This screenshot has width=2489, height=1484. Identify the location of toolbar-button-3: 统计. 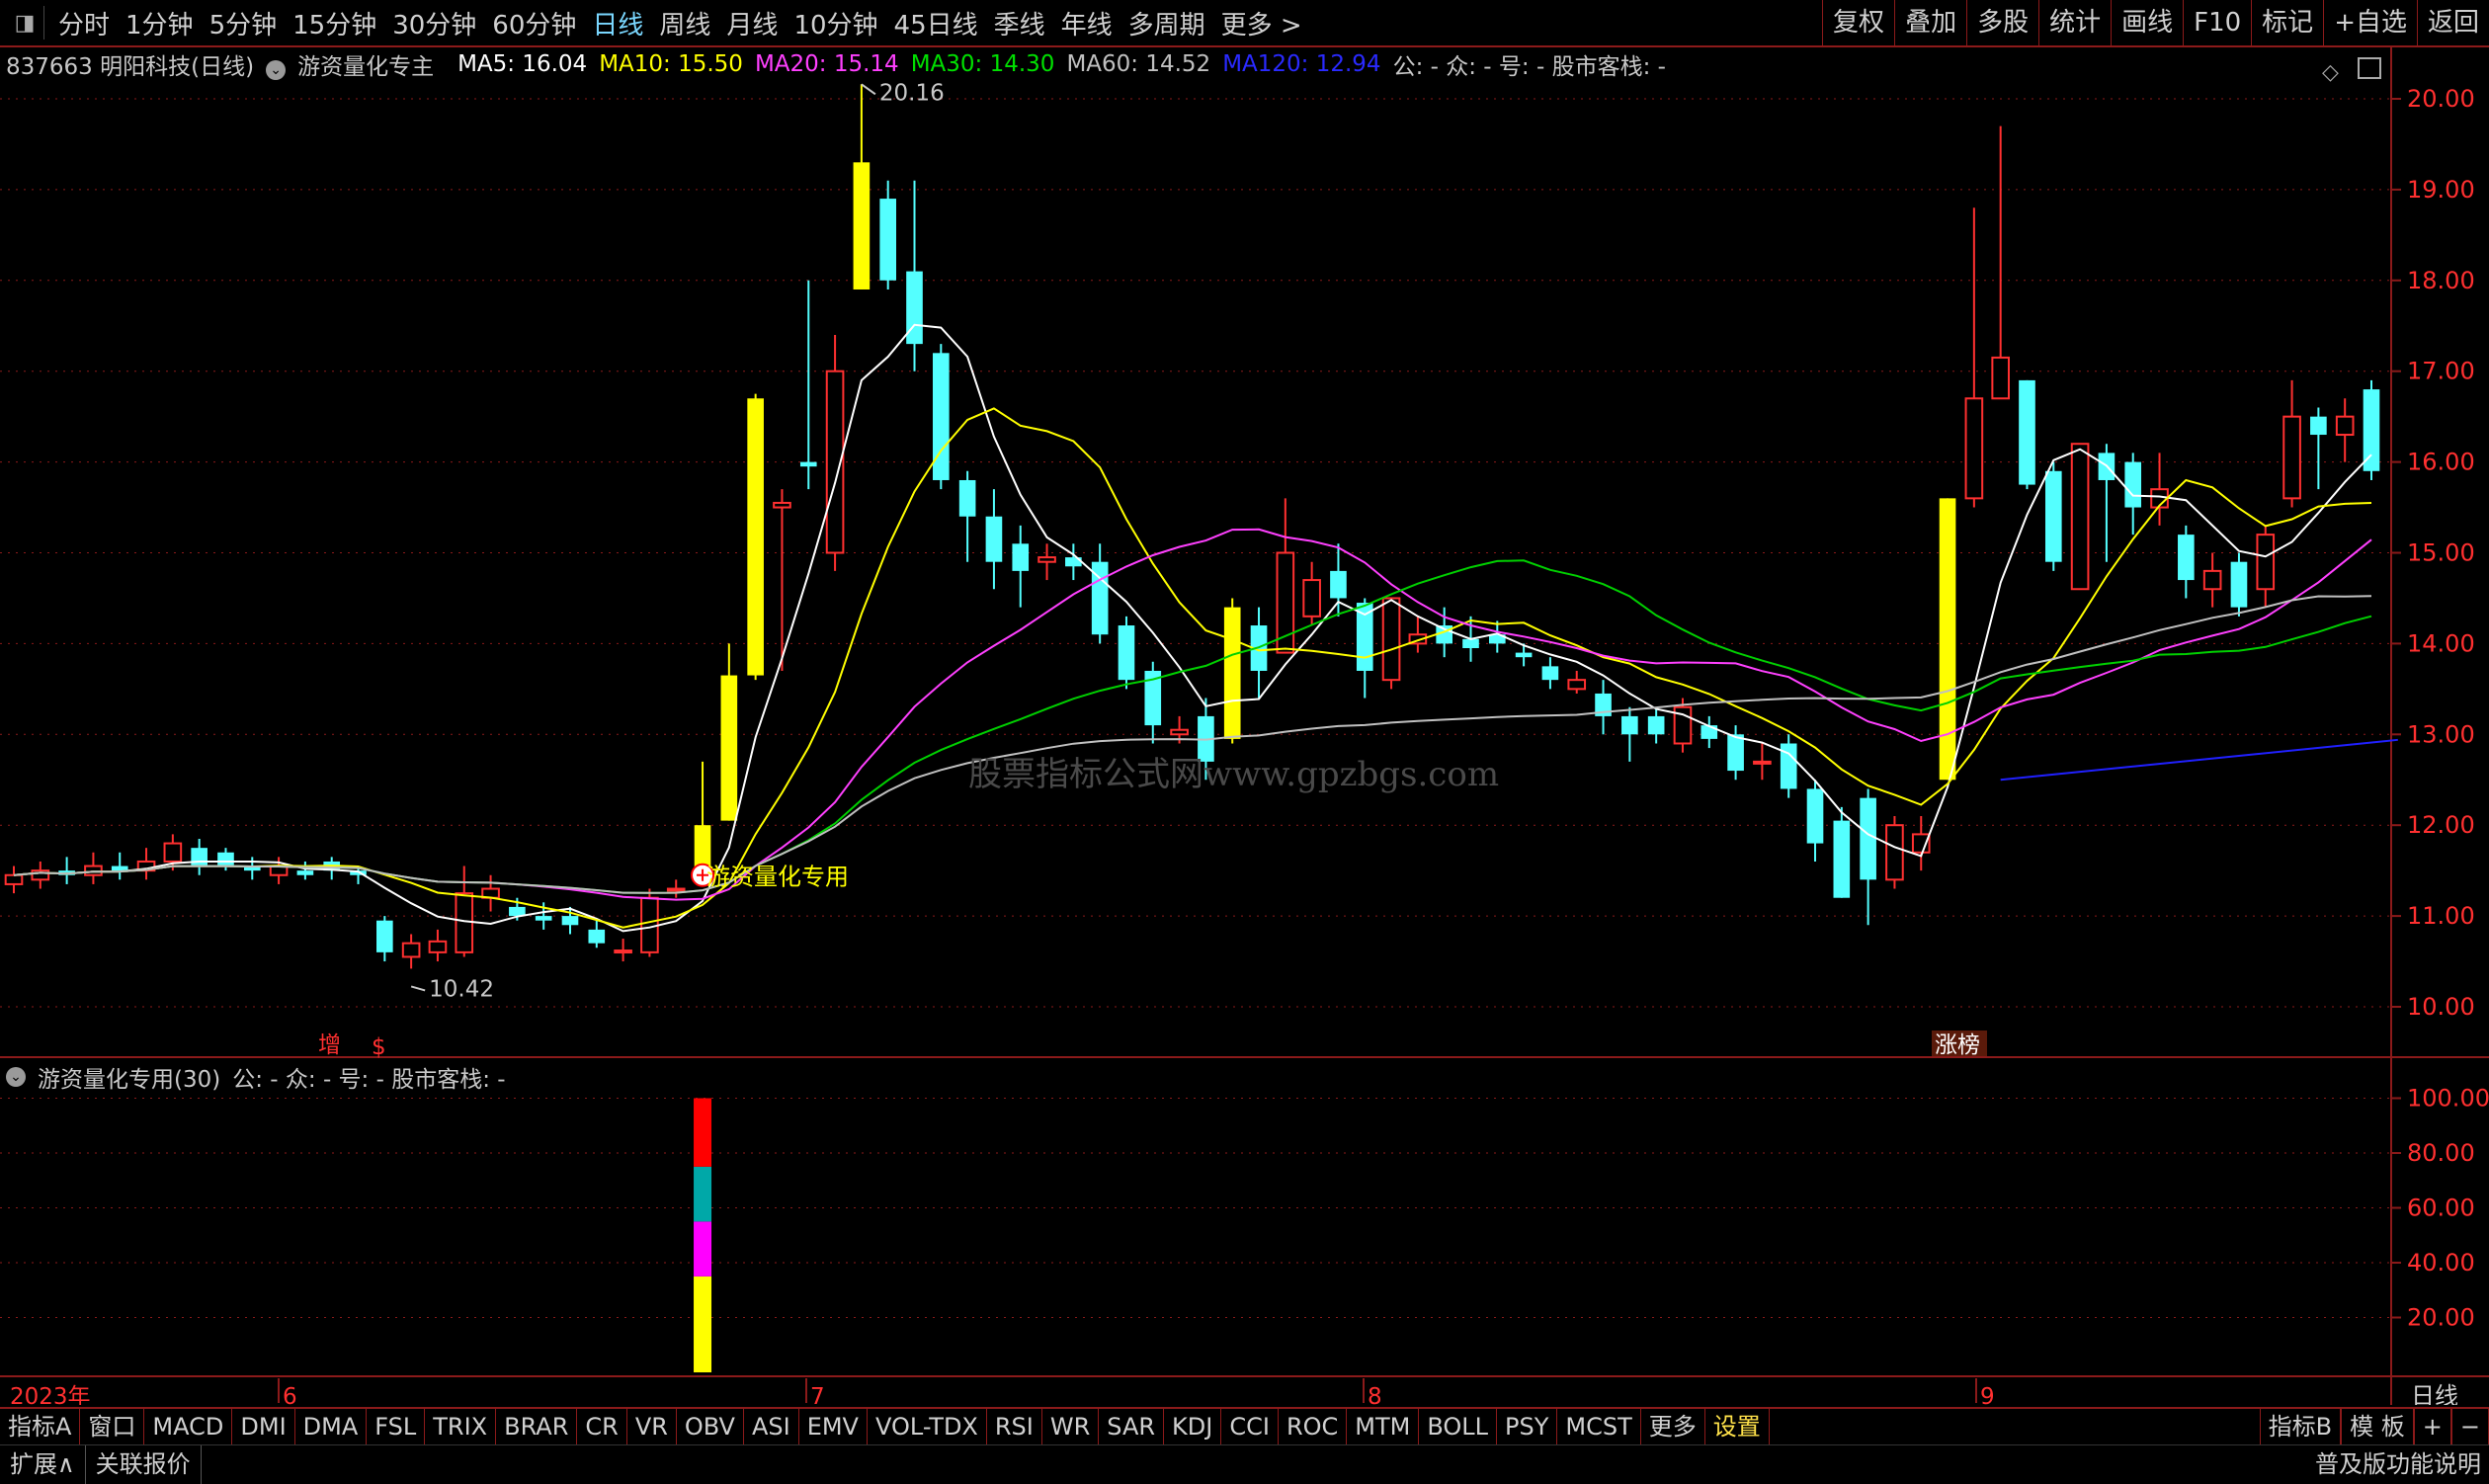
(2075, 22).